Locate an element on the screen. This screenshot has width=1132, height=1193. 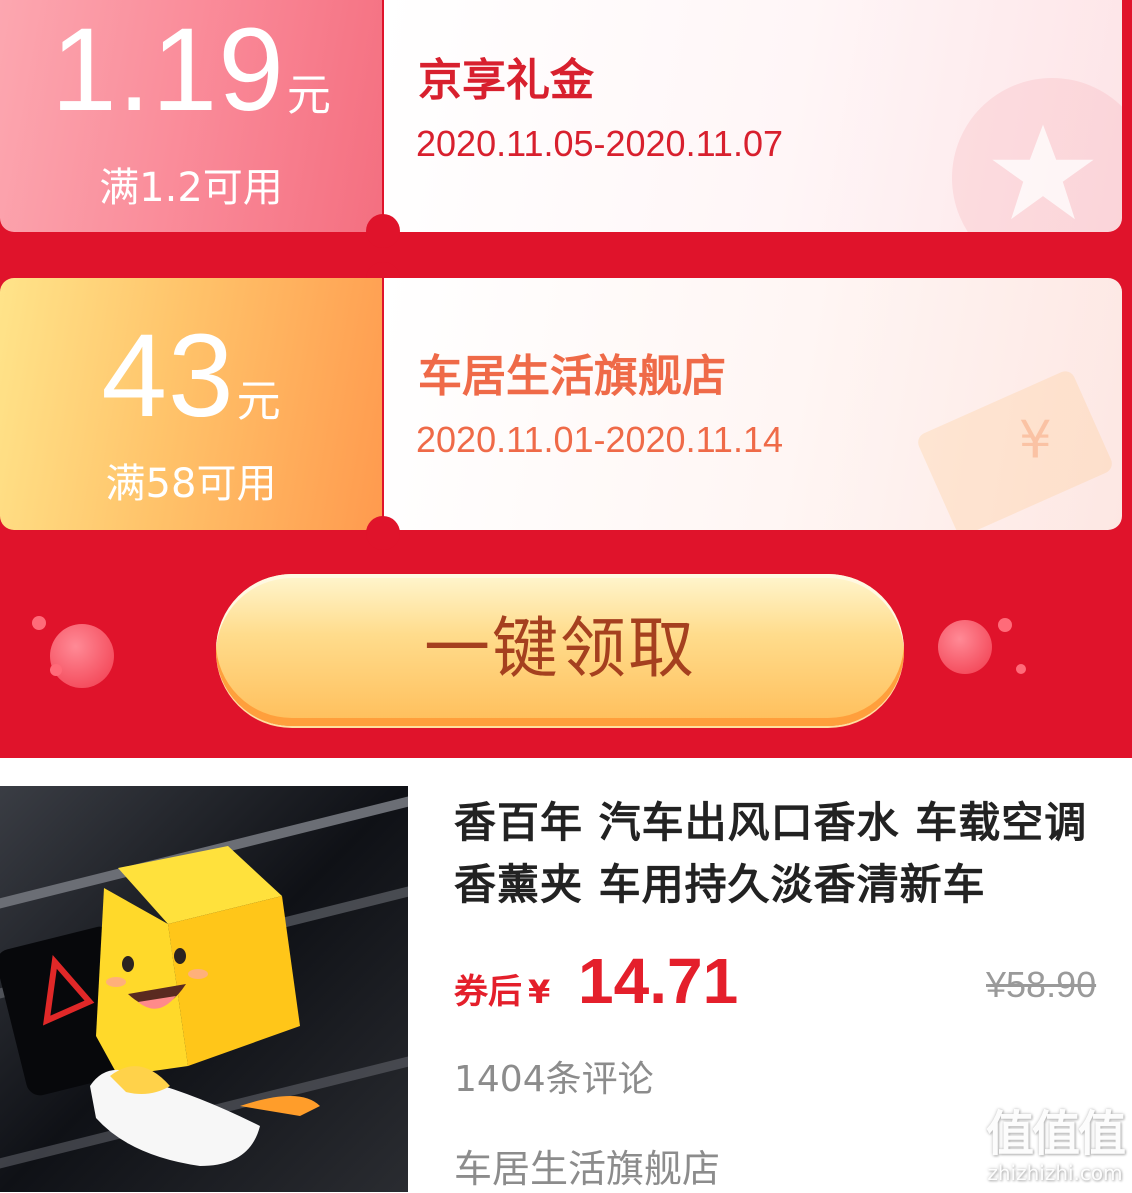
star-icon is located at coordinates (1037, 155).